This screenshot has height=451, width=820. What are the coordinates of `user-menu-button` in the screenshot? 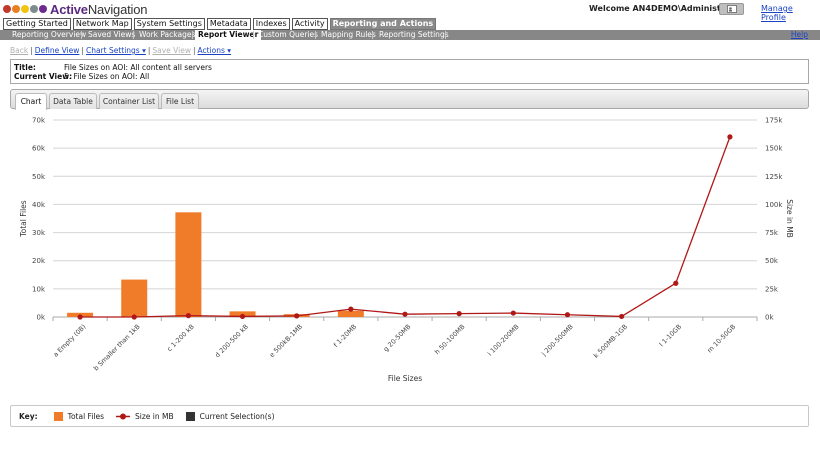 It's located at (731, 9).